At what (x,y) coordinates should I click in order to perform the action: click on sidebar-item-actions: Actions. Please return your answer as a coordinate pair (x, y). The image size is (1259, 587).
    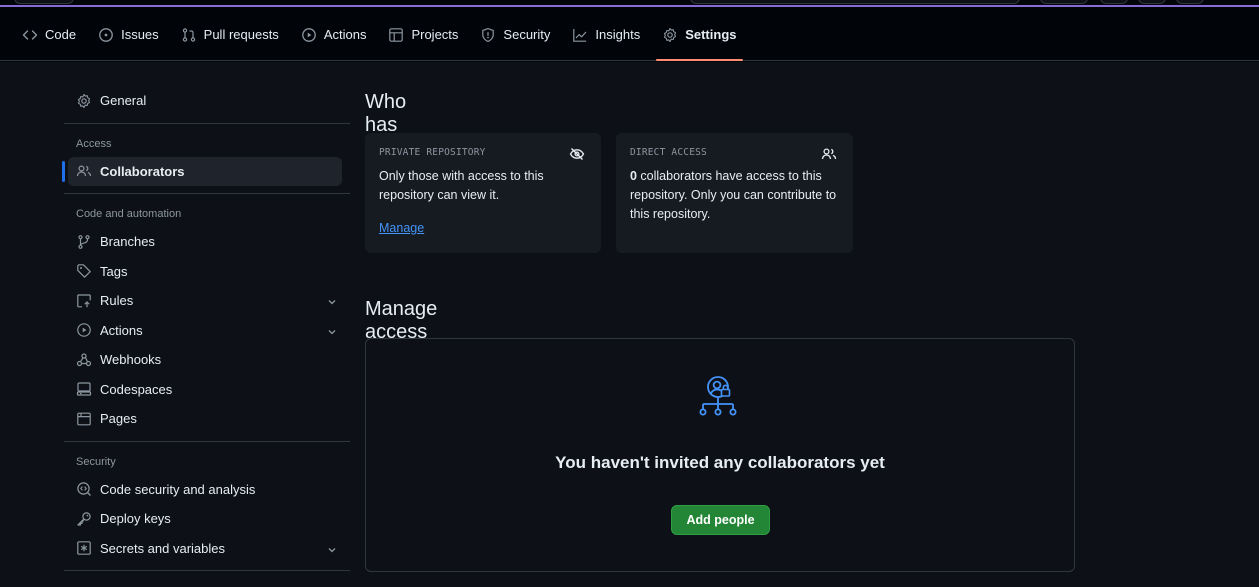
    Looking at the image, I should click on (206, 331).